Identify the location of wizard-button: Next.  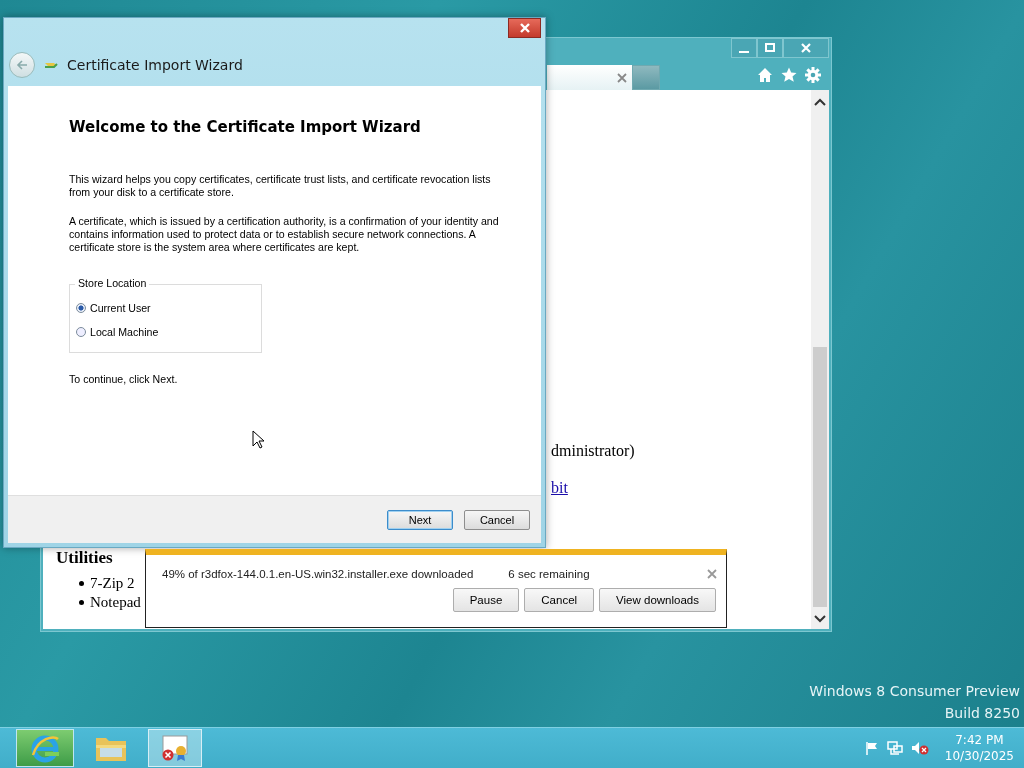
(420, 519).